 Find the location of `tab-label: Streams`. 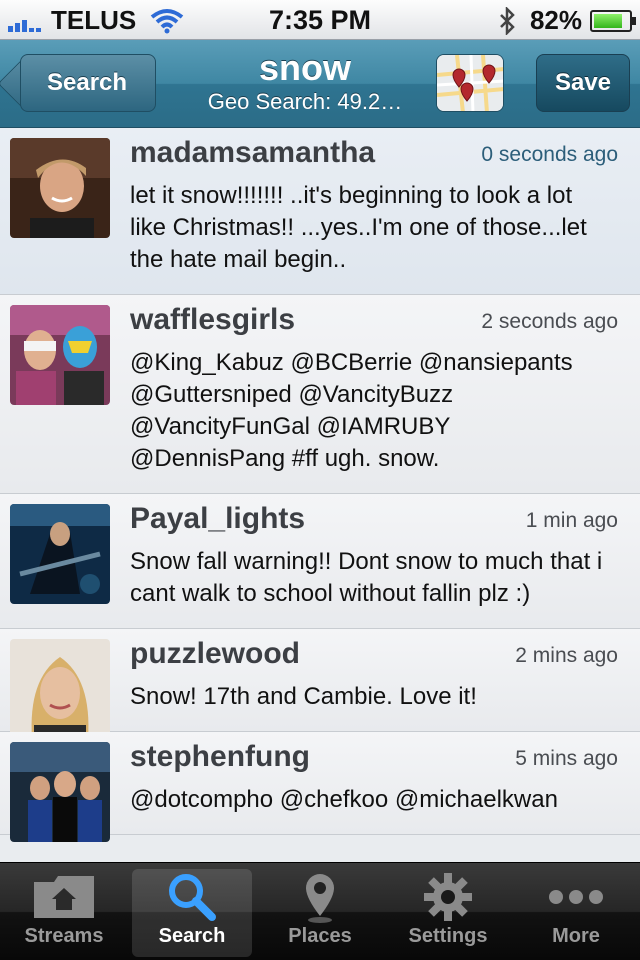

tab-label: Streams is located at coordinates (64, 936).